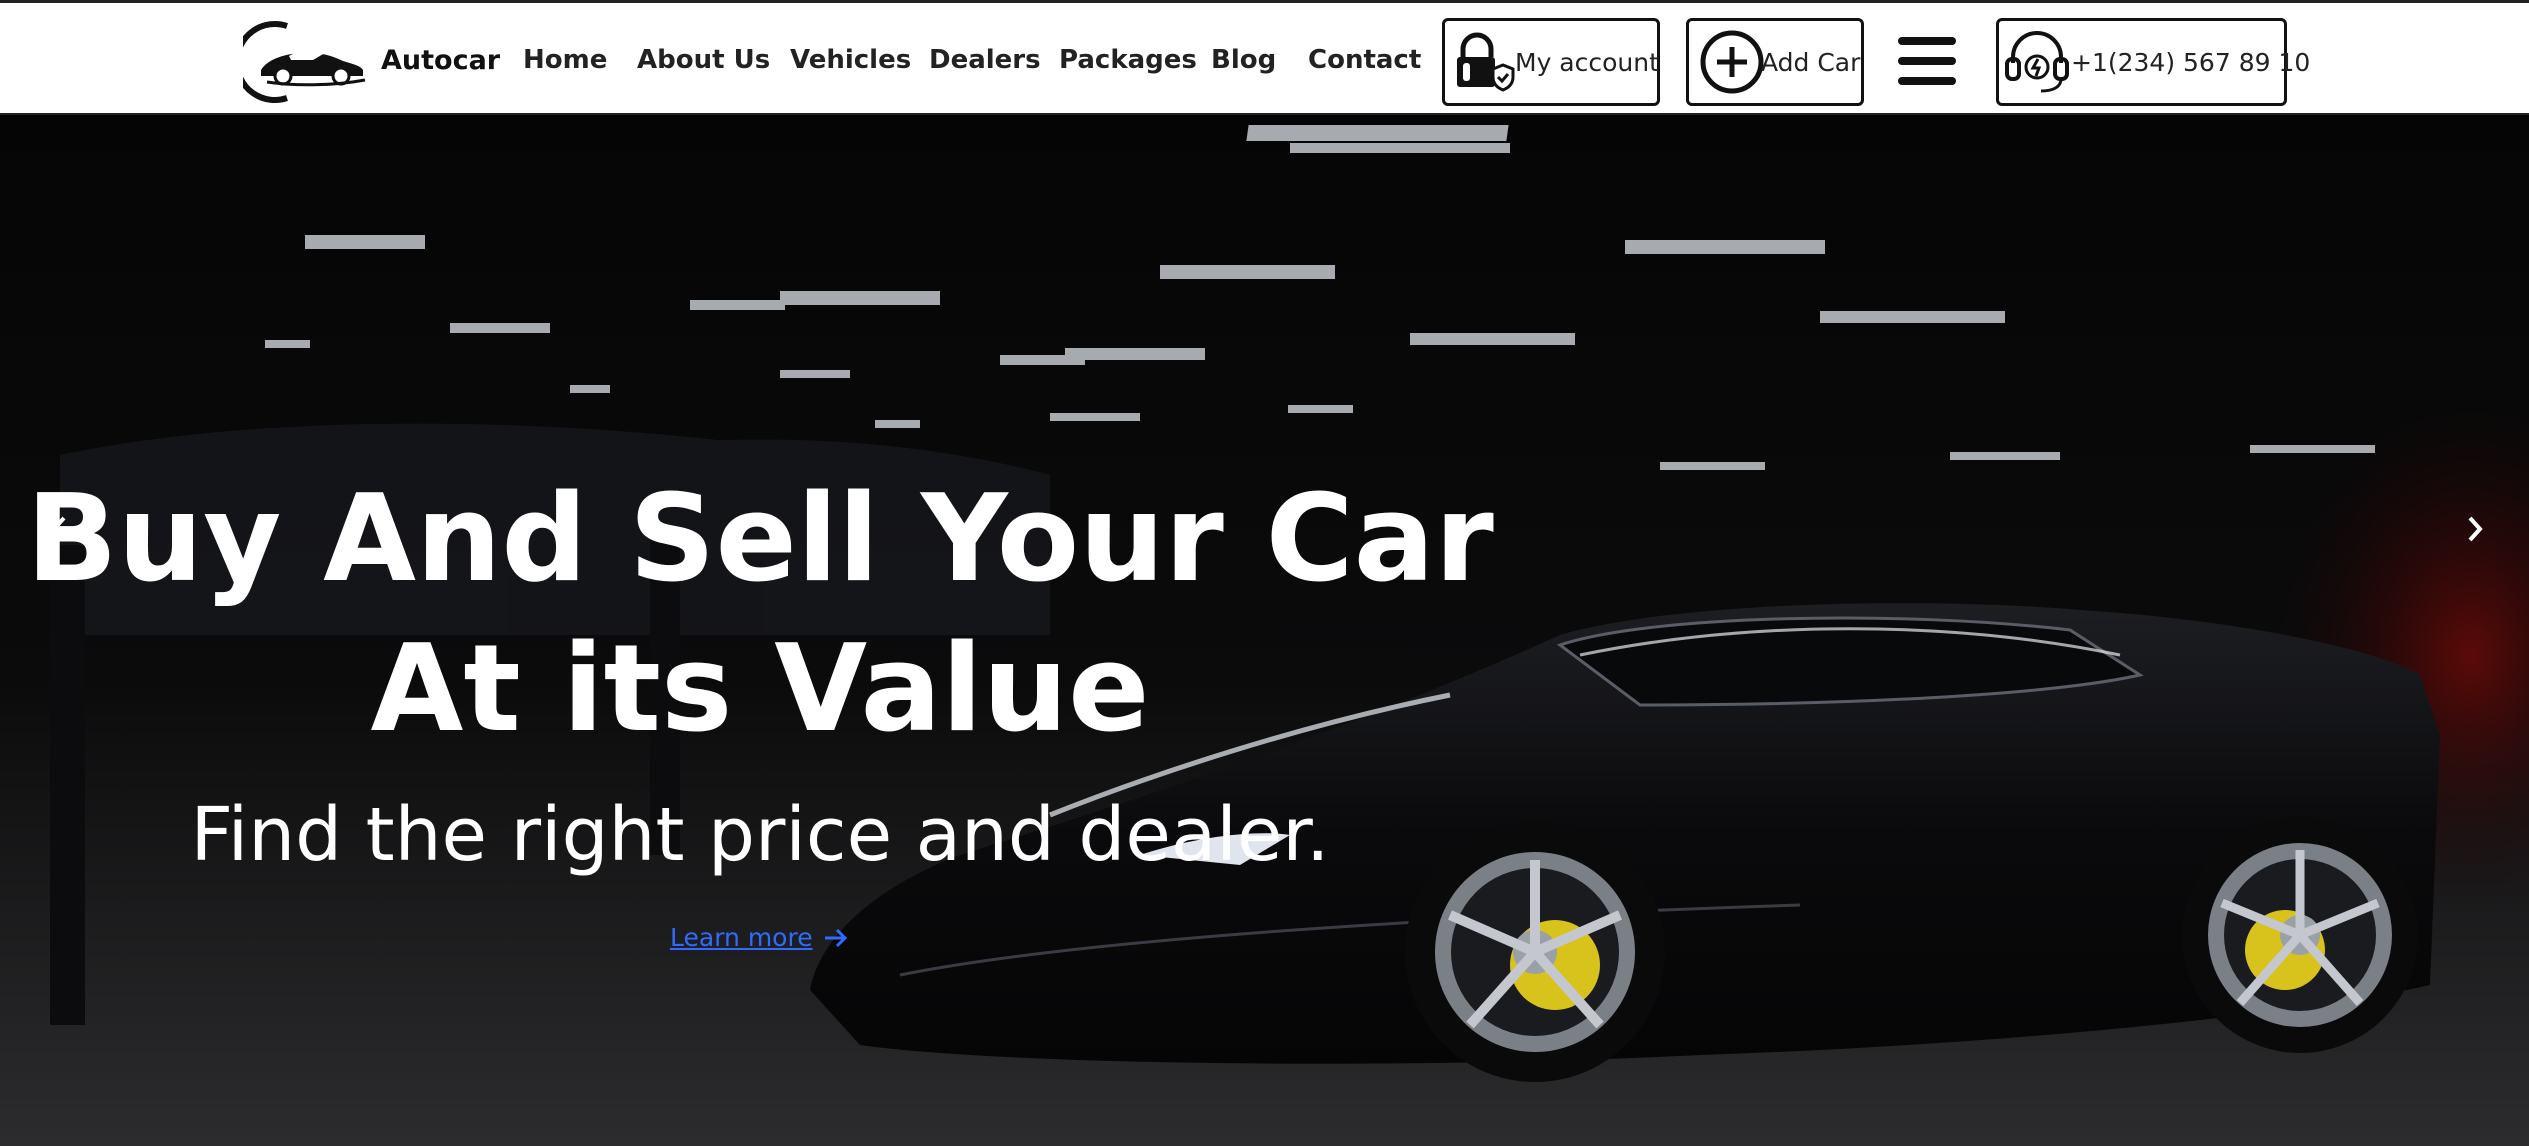  What do you see at coordinates (760, 539) in the screenshot?
I see `hero-title-line1: Buy And Sell Your Car` at bounding box center [760, 539].